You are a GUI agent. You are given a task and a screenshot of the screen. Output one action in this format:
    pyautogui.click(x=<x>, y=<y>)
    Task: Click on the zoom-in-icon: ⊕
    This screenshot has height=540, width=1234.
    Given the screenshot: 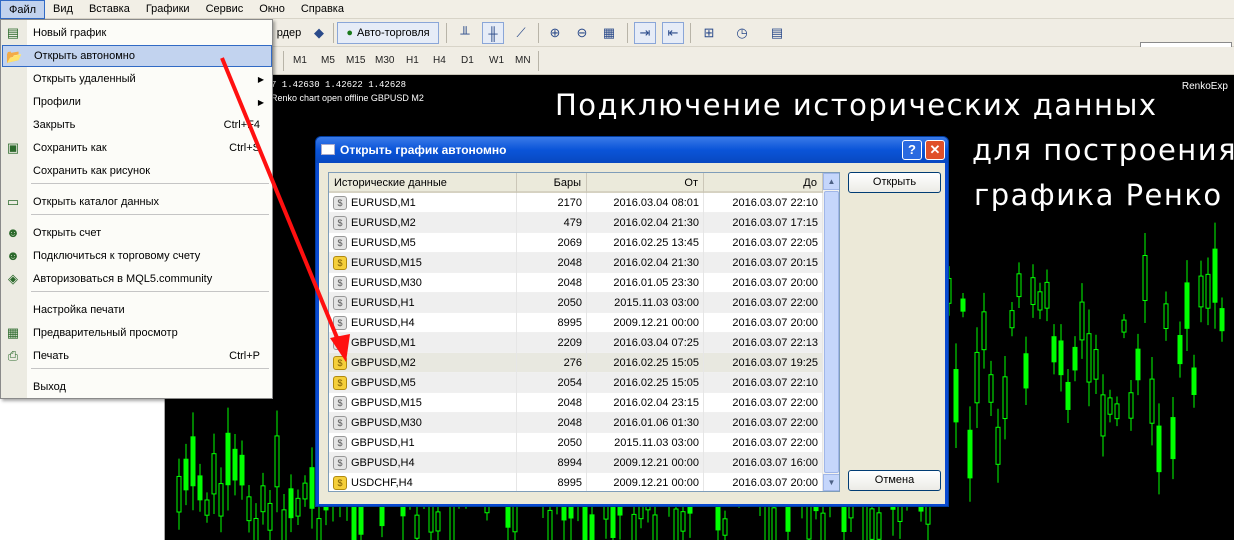 What is the action you would take?
    pyautogui.click(x=555, y=33)
    